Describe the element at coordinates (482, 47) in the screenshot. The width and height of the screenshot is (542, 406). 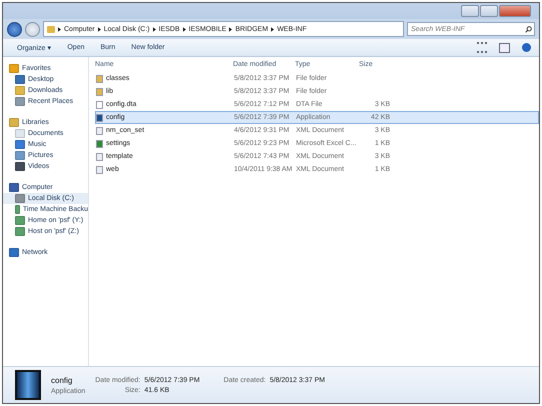
I see `view-options-icon` at that location.